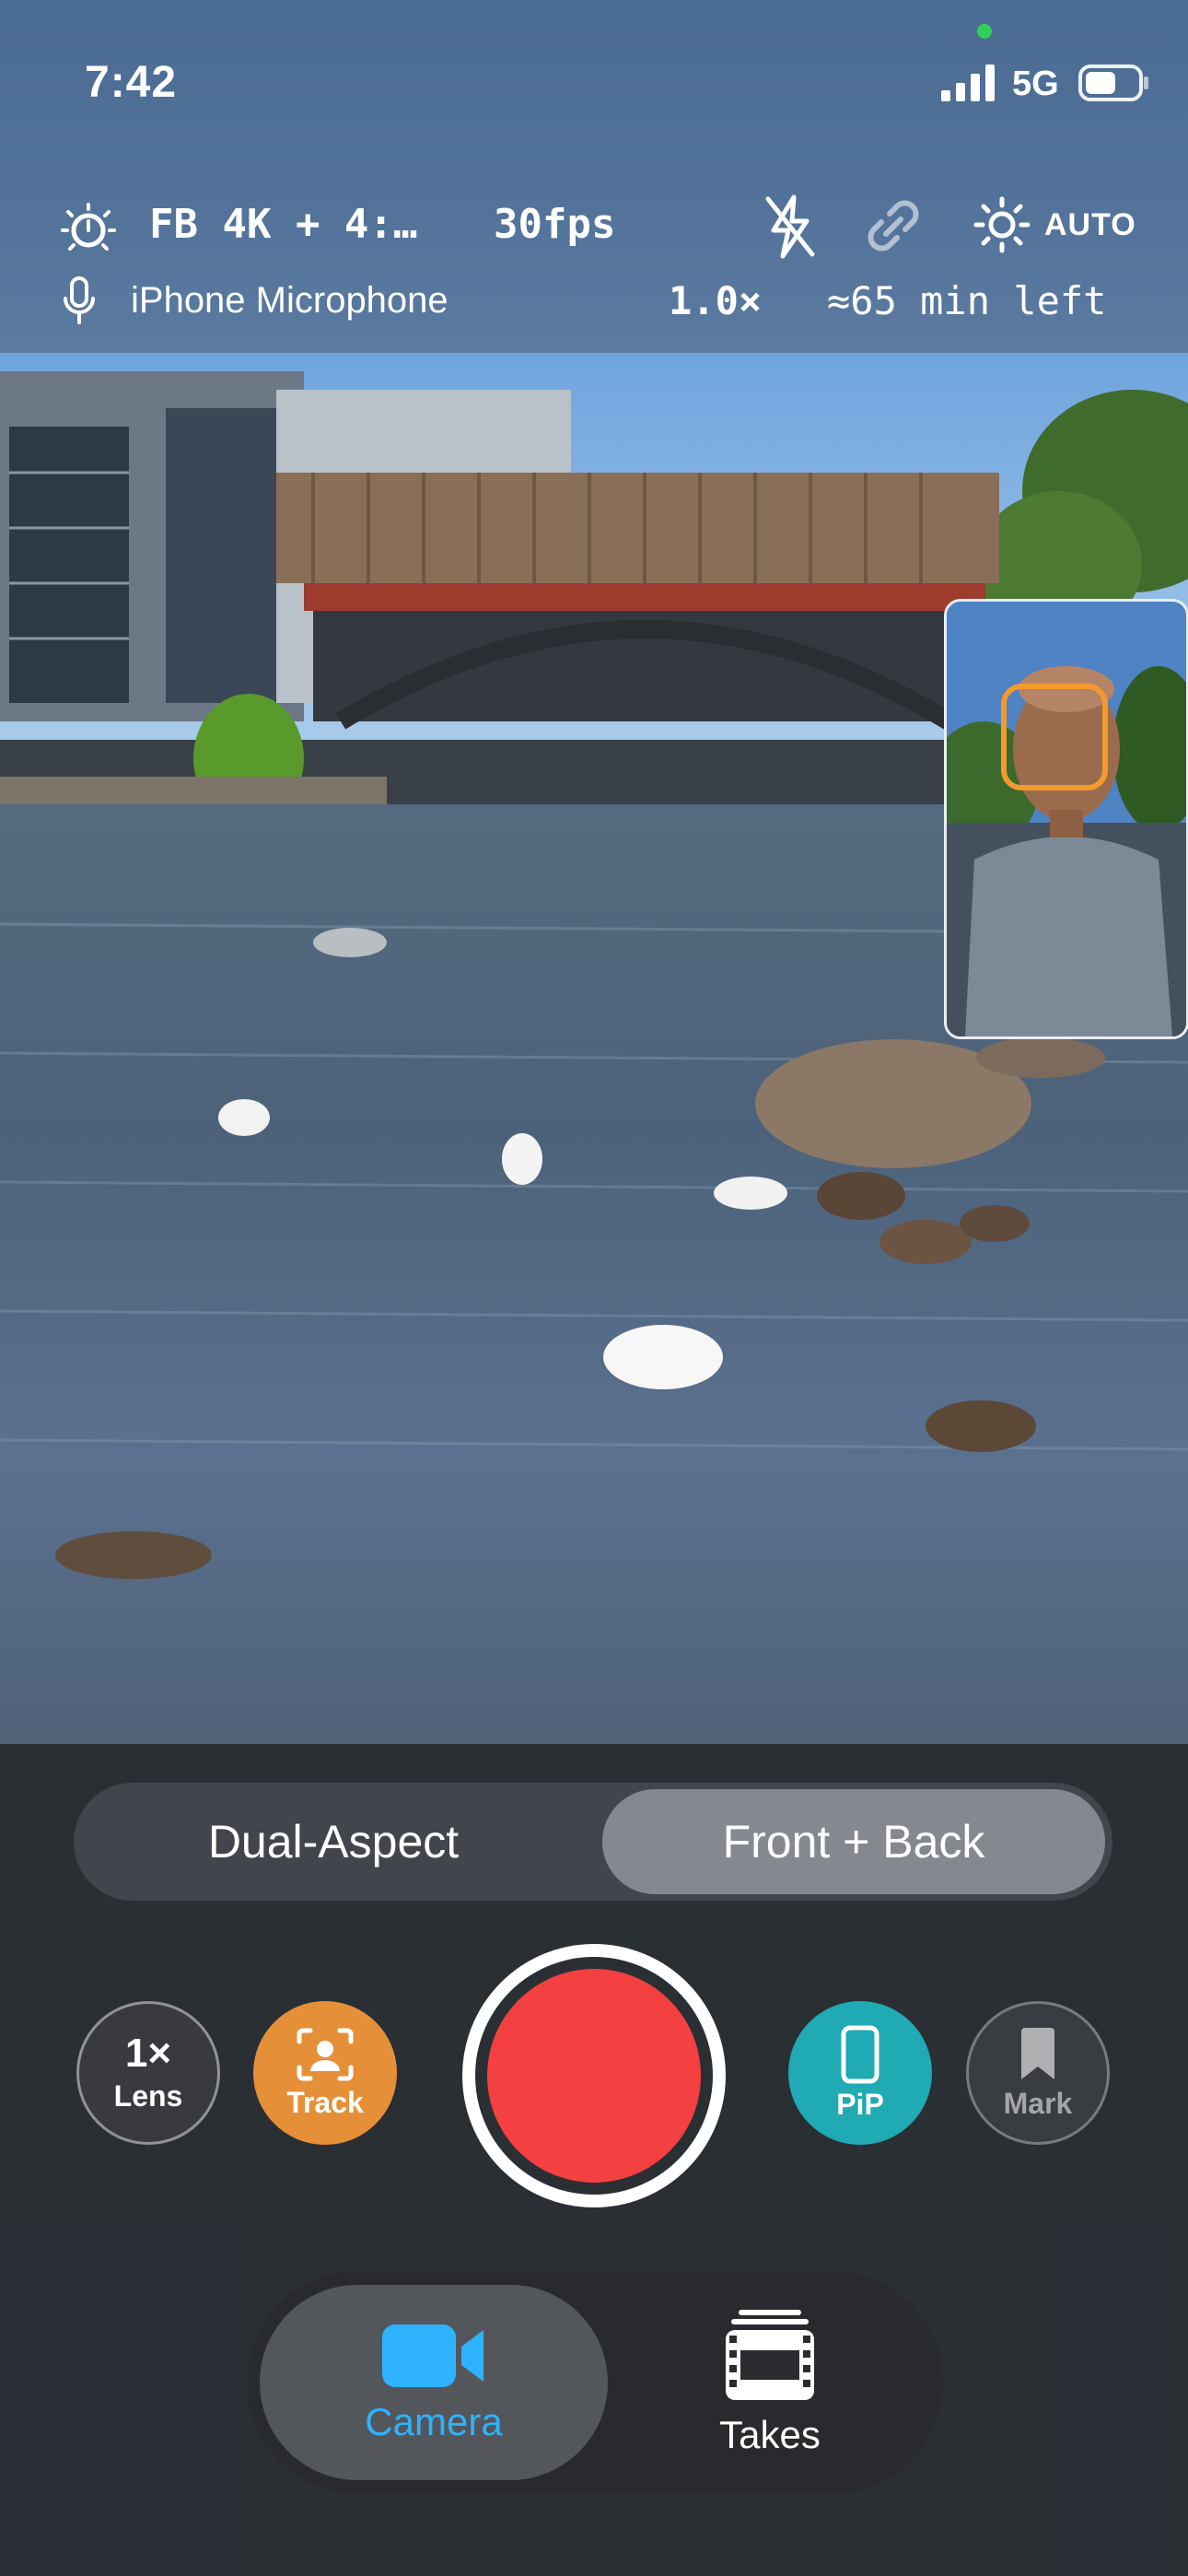 The height and width of the screenshot is (2576, 1188). Describe the element at coordinates (968, 82) in the screenshot. I see `cellular-signal-icon` at that location.